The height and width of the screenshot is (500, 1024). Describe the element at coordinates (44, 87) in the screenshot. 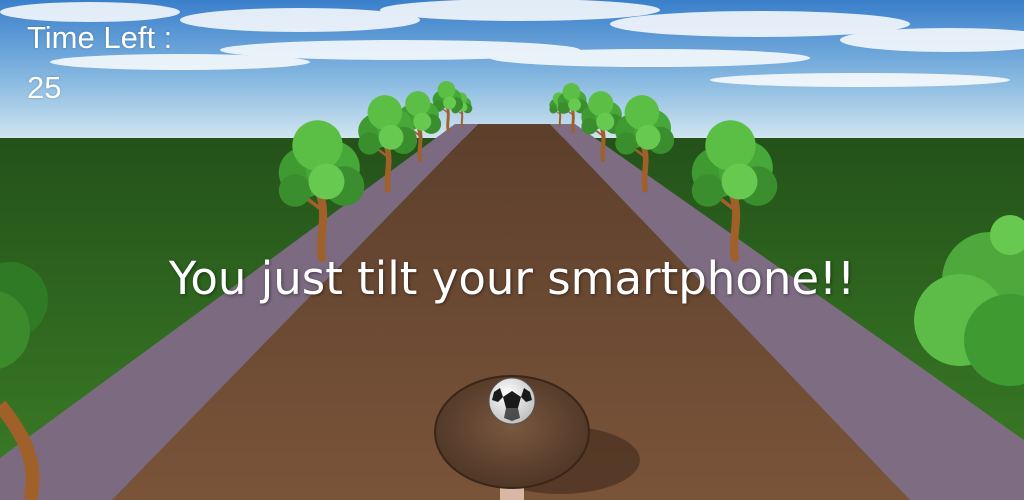

I see `time-left-value: 25` at that location.